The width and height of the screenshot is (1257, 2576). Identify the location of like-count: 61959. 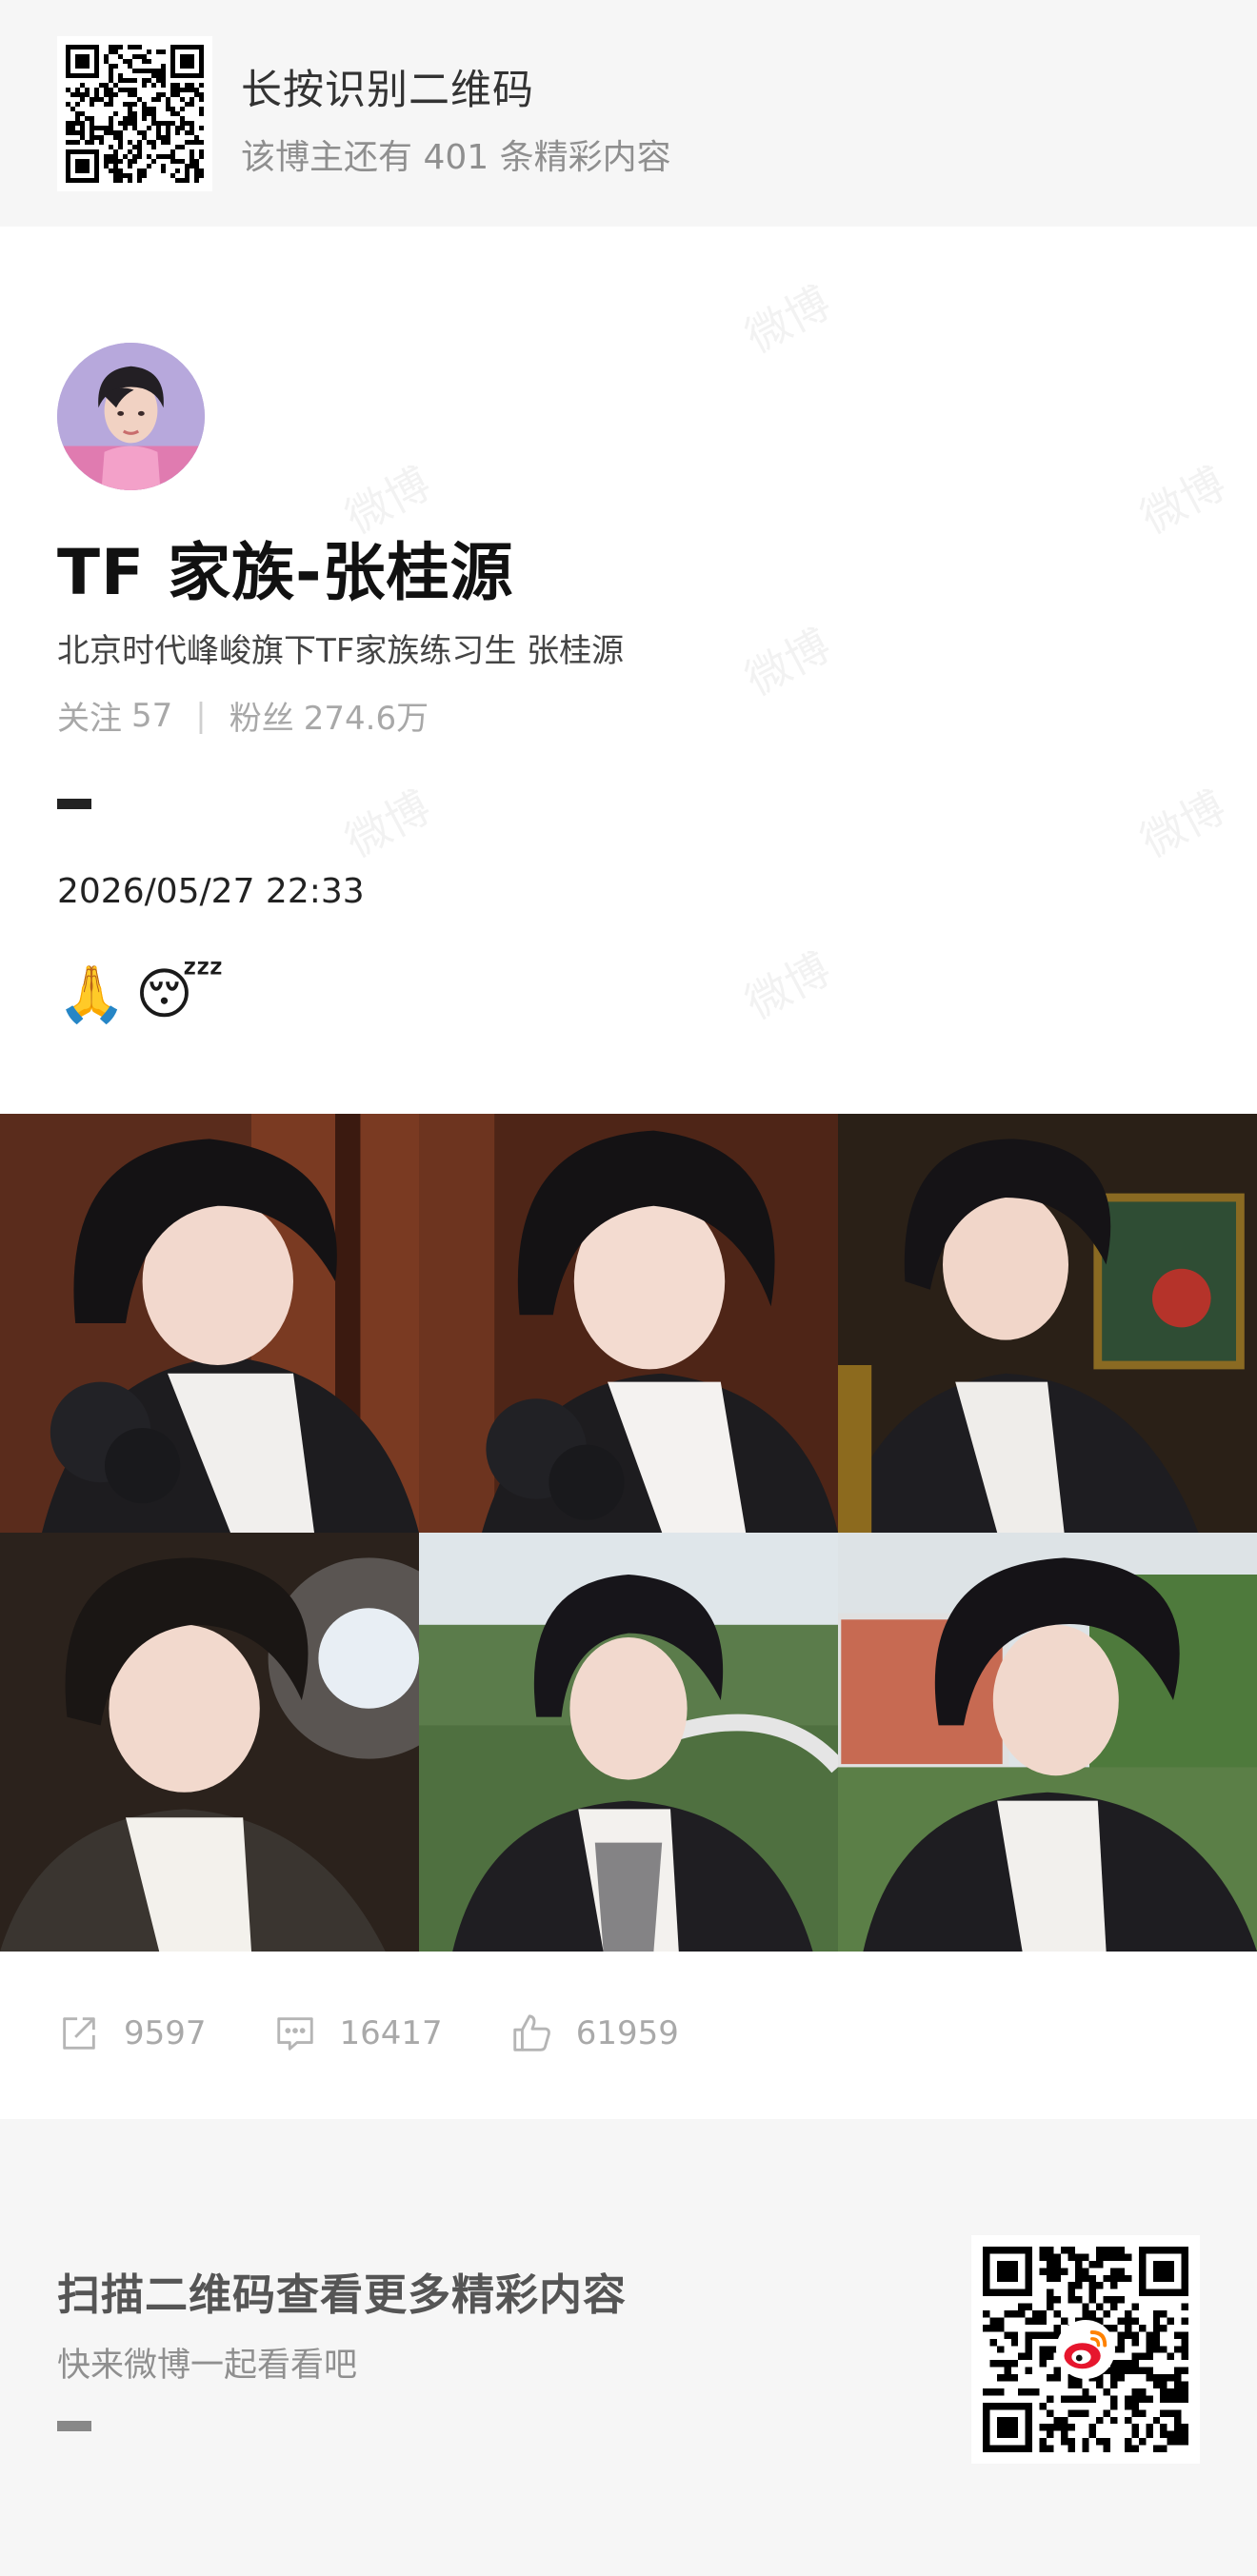
(627, 2033).